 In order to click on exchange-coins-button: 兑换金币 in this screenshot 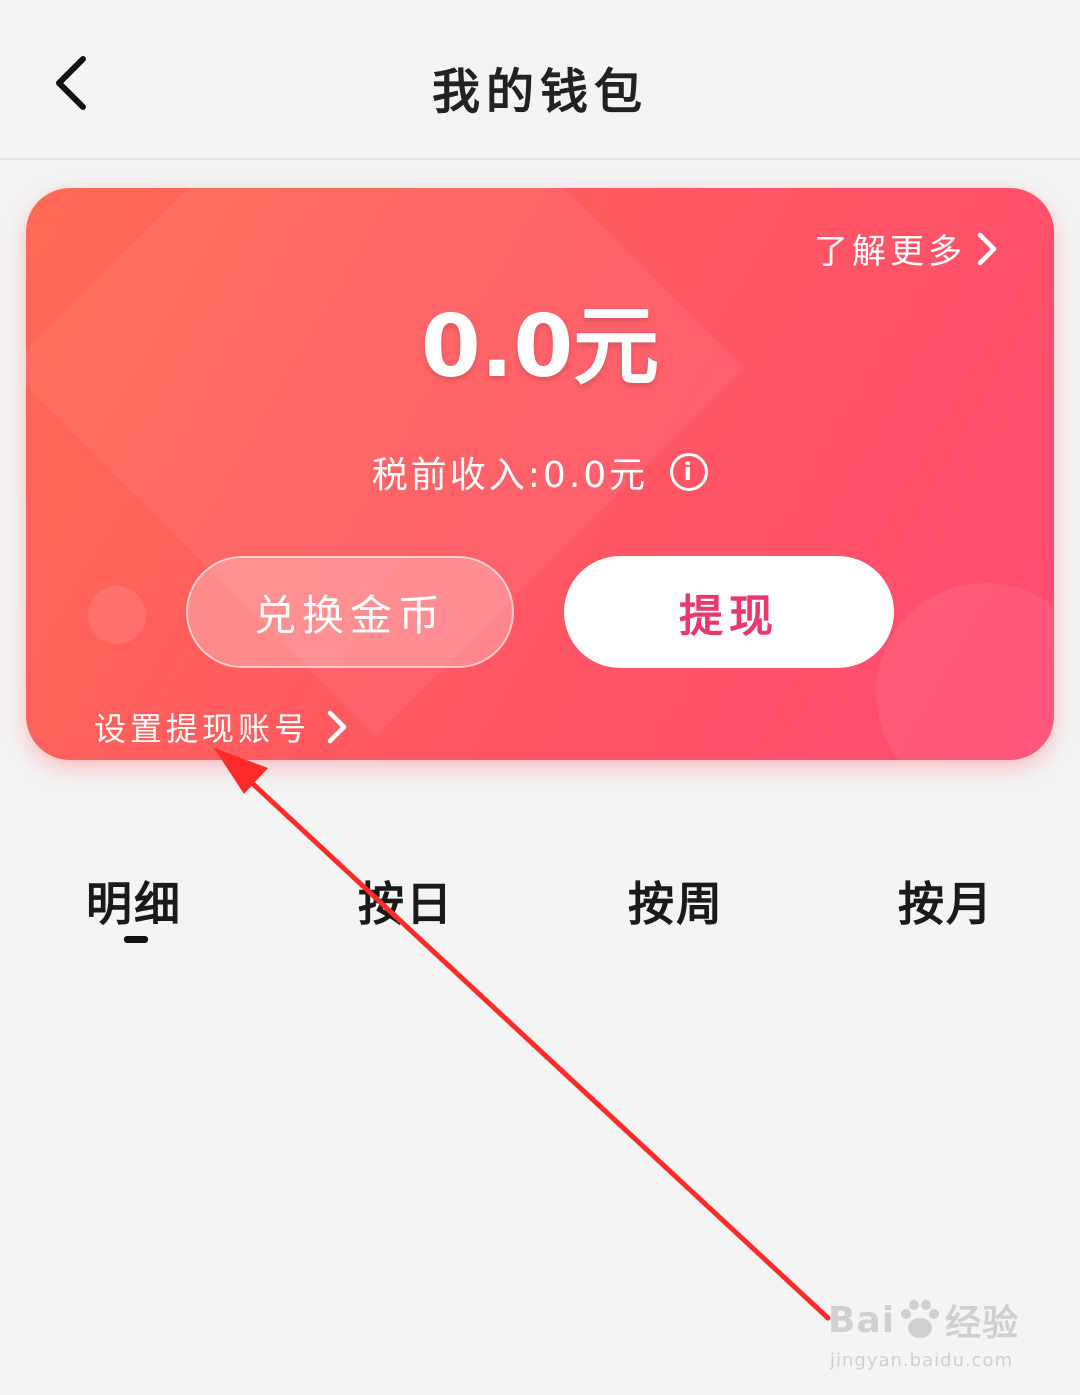, I will do `click(350, 612)`.